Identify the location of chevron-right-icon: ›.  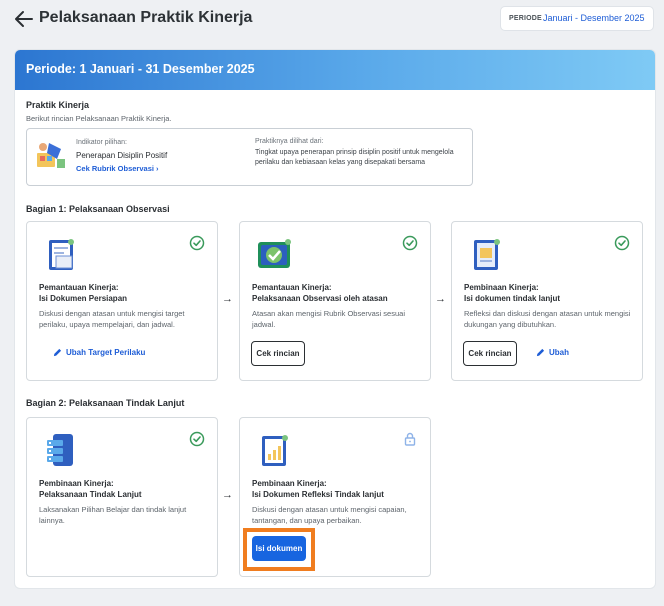
(157, 168).